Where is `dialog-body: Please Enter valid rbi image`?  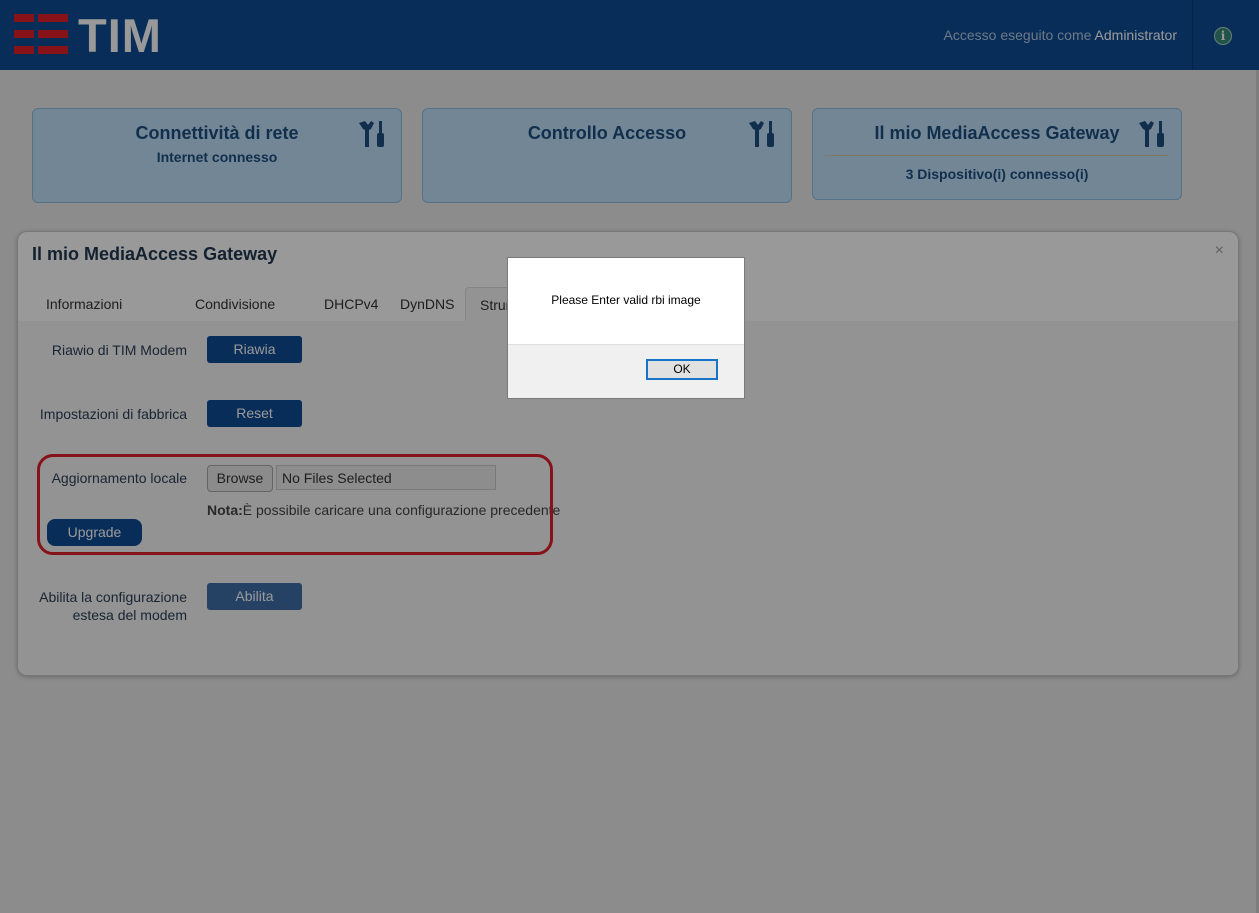
dialog-body: Please Enter valid rbi image is located at coordinates (626, 301).